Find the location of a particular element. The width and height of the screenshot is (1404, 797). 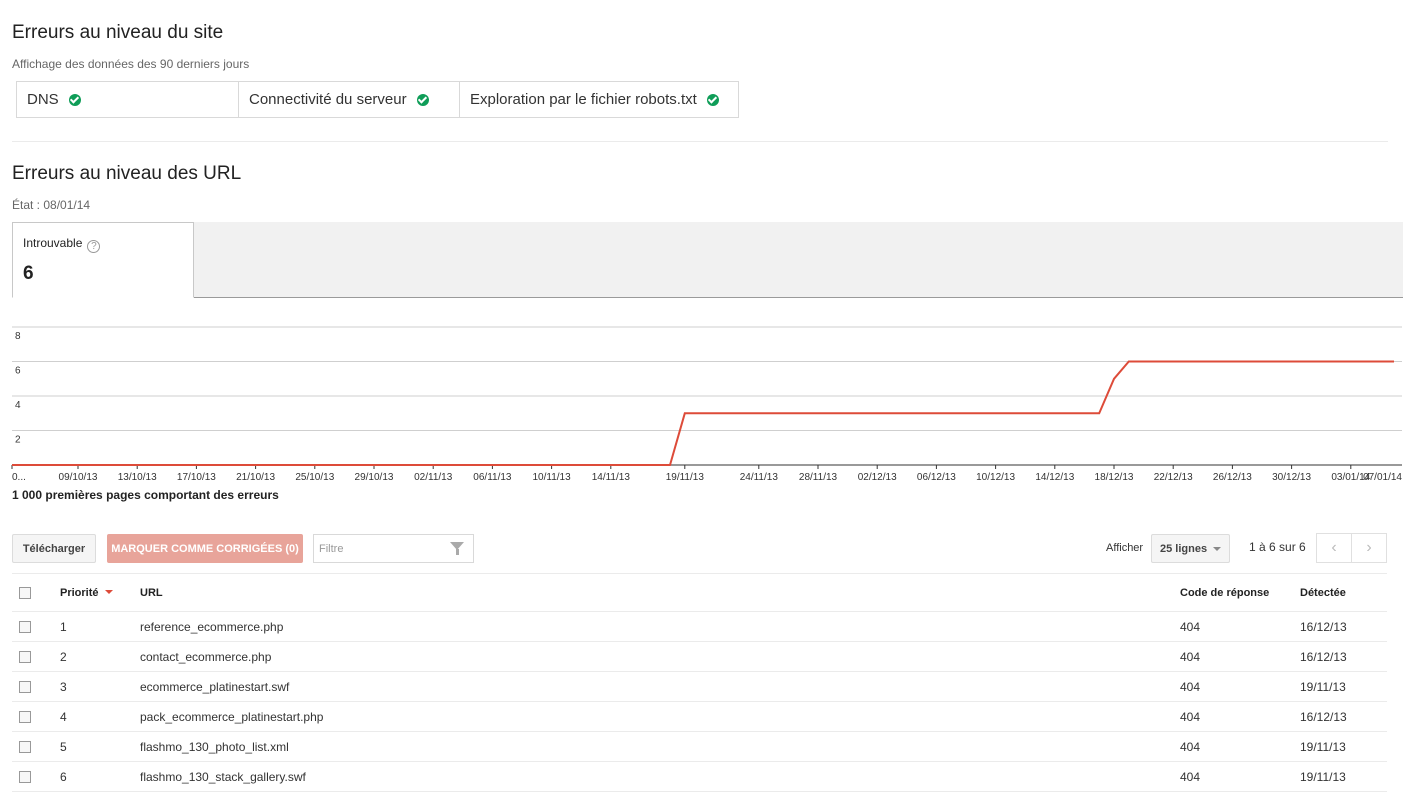

y-tick-label: 8 is located at coordinates (18, 336).